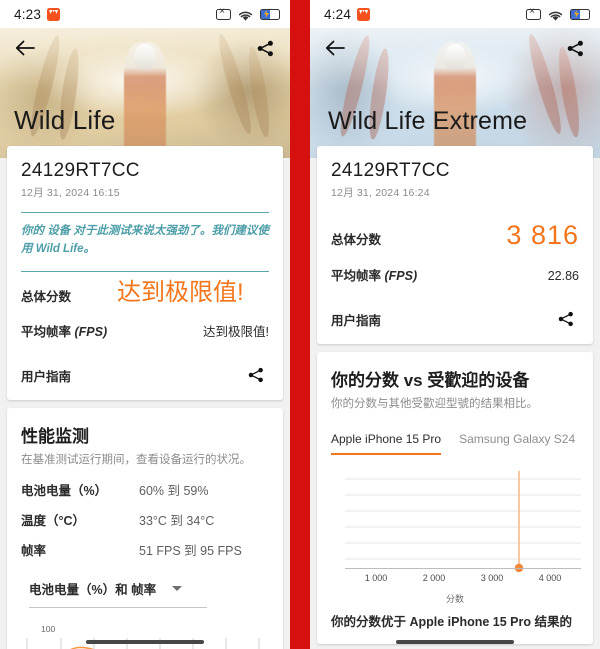 Image resolution: width=600 pixels, height=649 pixels. I want to click on status-left-group: 4:24, so click(347, 14).